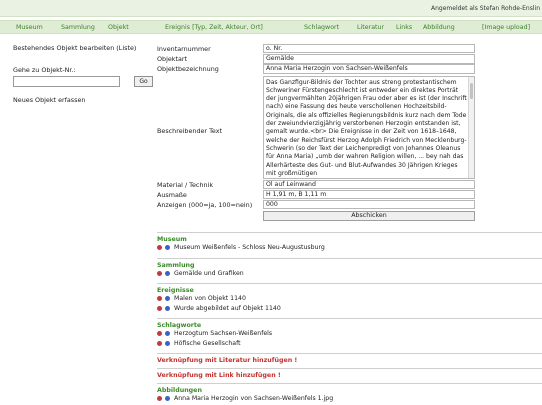 The image size is (542, 405). I want to click on inventarnummer-field: o. Nr., so click(369, 49).